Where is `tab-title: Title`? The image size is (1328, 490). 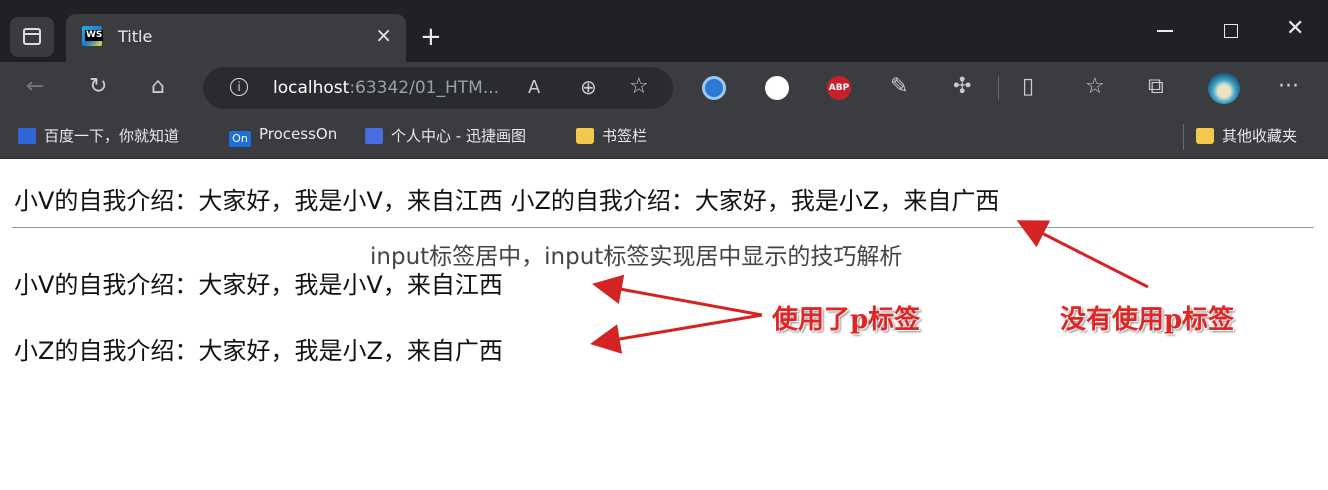 tab-title: Title is located at coordinates (135, 36).